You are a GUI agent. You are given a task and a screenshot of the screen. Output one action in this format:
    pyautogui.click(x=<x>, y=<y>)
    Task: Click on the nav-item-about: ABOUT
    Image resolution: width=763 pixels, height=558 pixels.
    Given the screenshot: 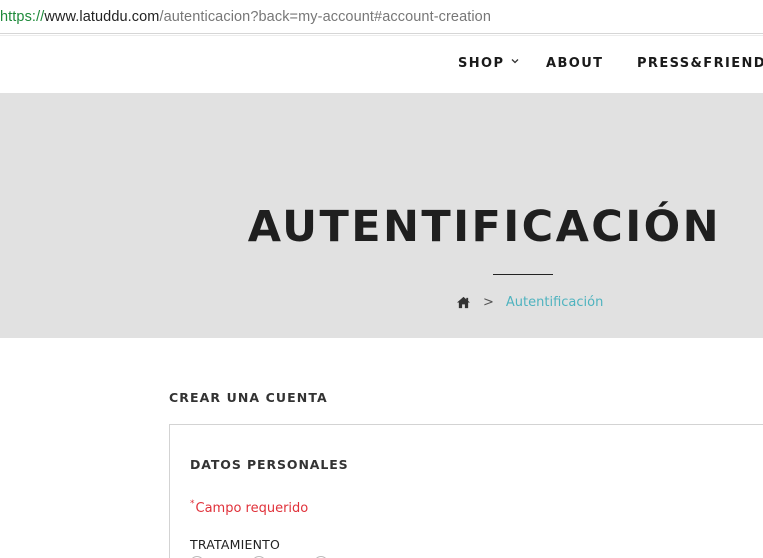 What is the action you would take?
    pyautogui.click(x=574, y=63)
    